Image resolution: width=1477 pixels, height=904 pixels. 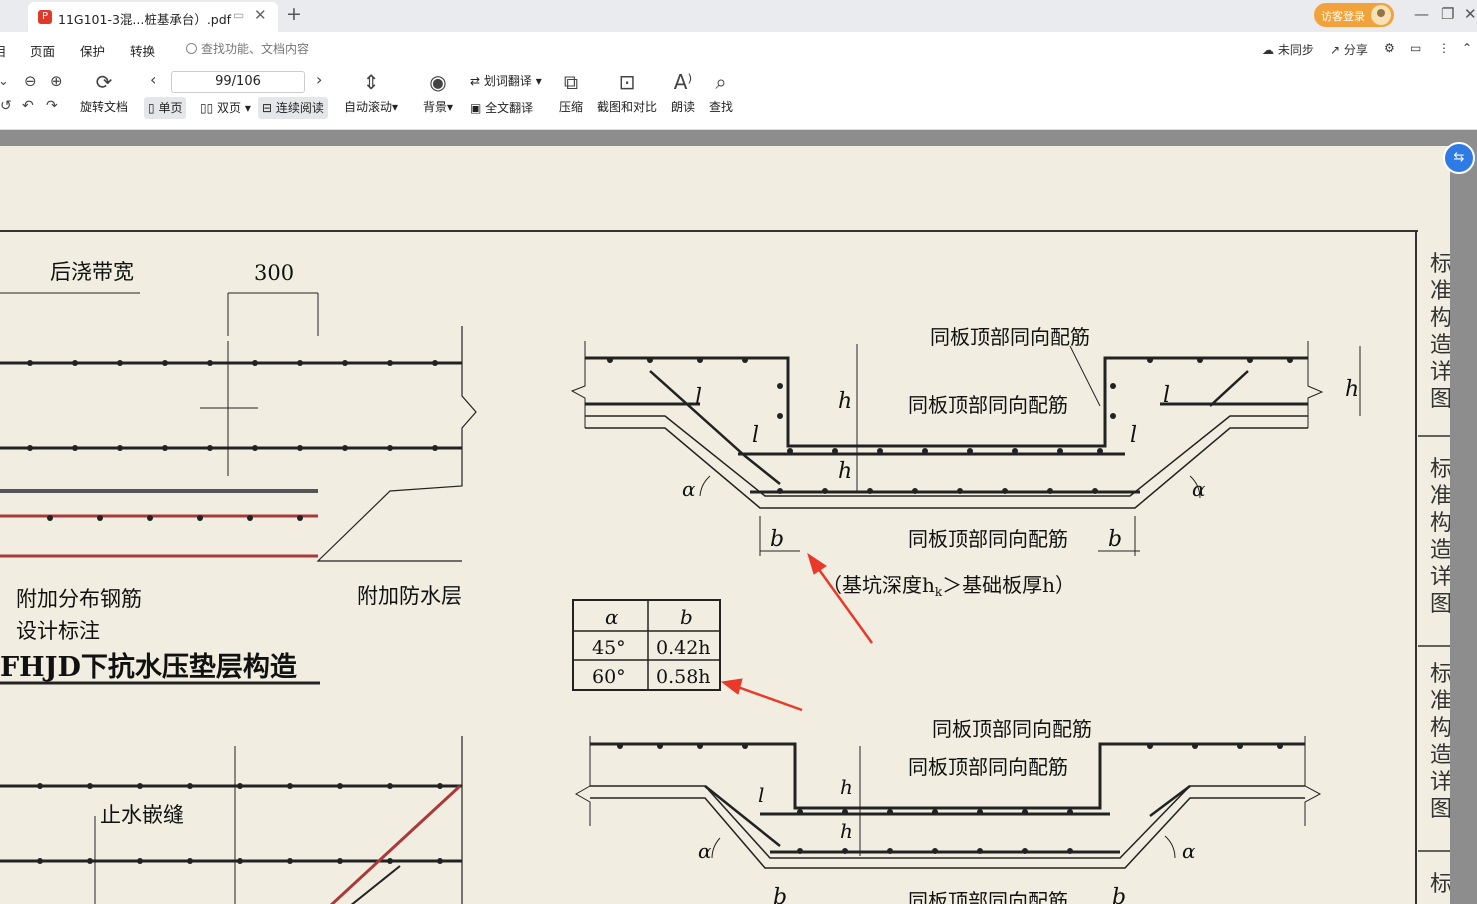 I want to click on sync-status: ☁ 未同步, so click(x=1288, y=49).